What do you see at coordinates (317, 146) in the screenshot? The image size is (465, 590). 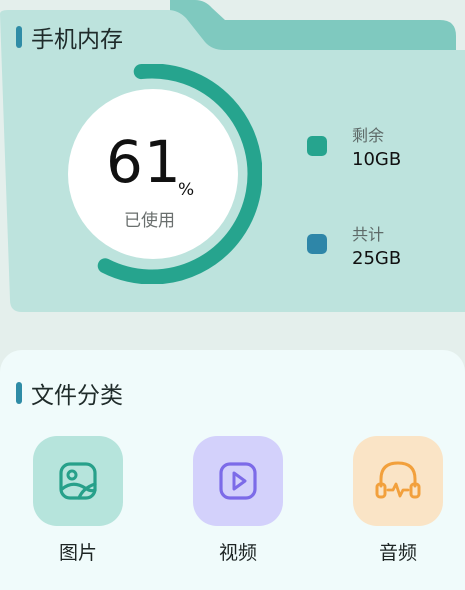 I see `legend-swatch-remaining` at bounding box center [317, 146].